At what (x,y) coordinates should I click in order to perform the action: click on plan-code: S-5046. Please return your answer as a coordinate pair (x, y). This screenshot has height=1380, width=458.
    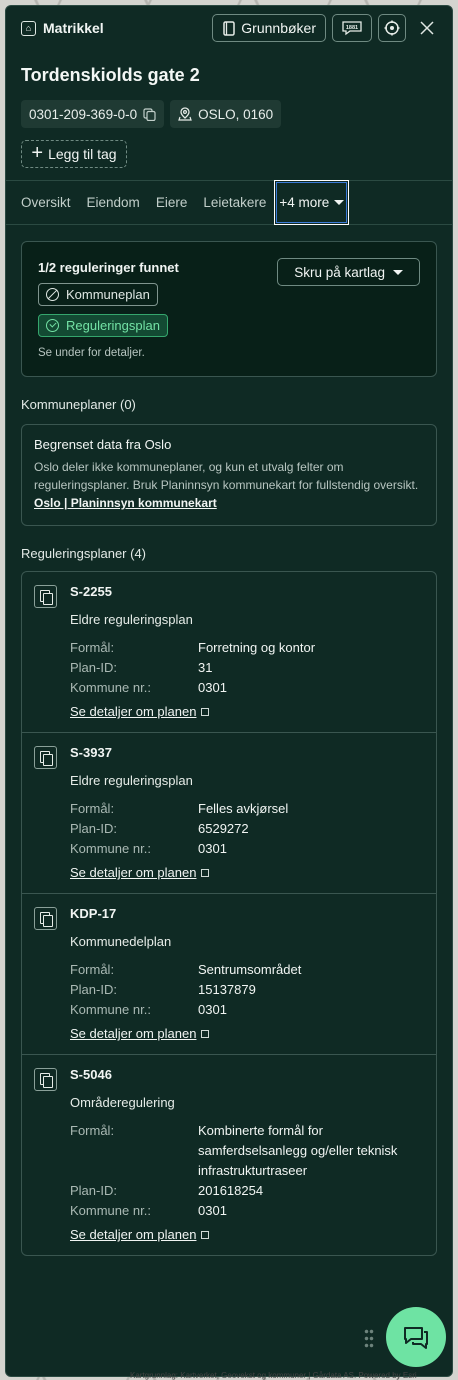
    Looking at the image, I should click on (91, 1074).